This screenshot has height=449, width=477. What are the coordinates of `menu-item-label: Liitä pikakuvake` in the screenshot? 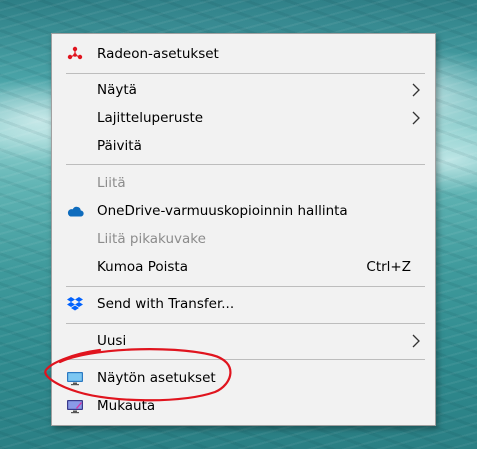 It's located at (151, 239).